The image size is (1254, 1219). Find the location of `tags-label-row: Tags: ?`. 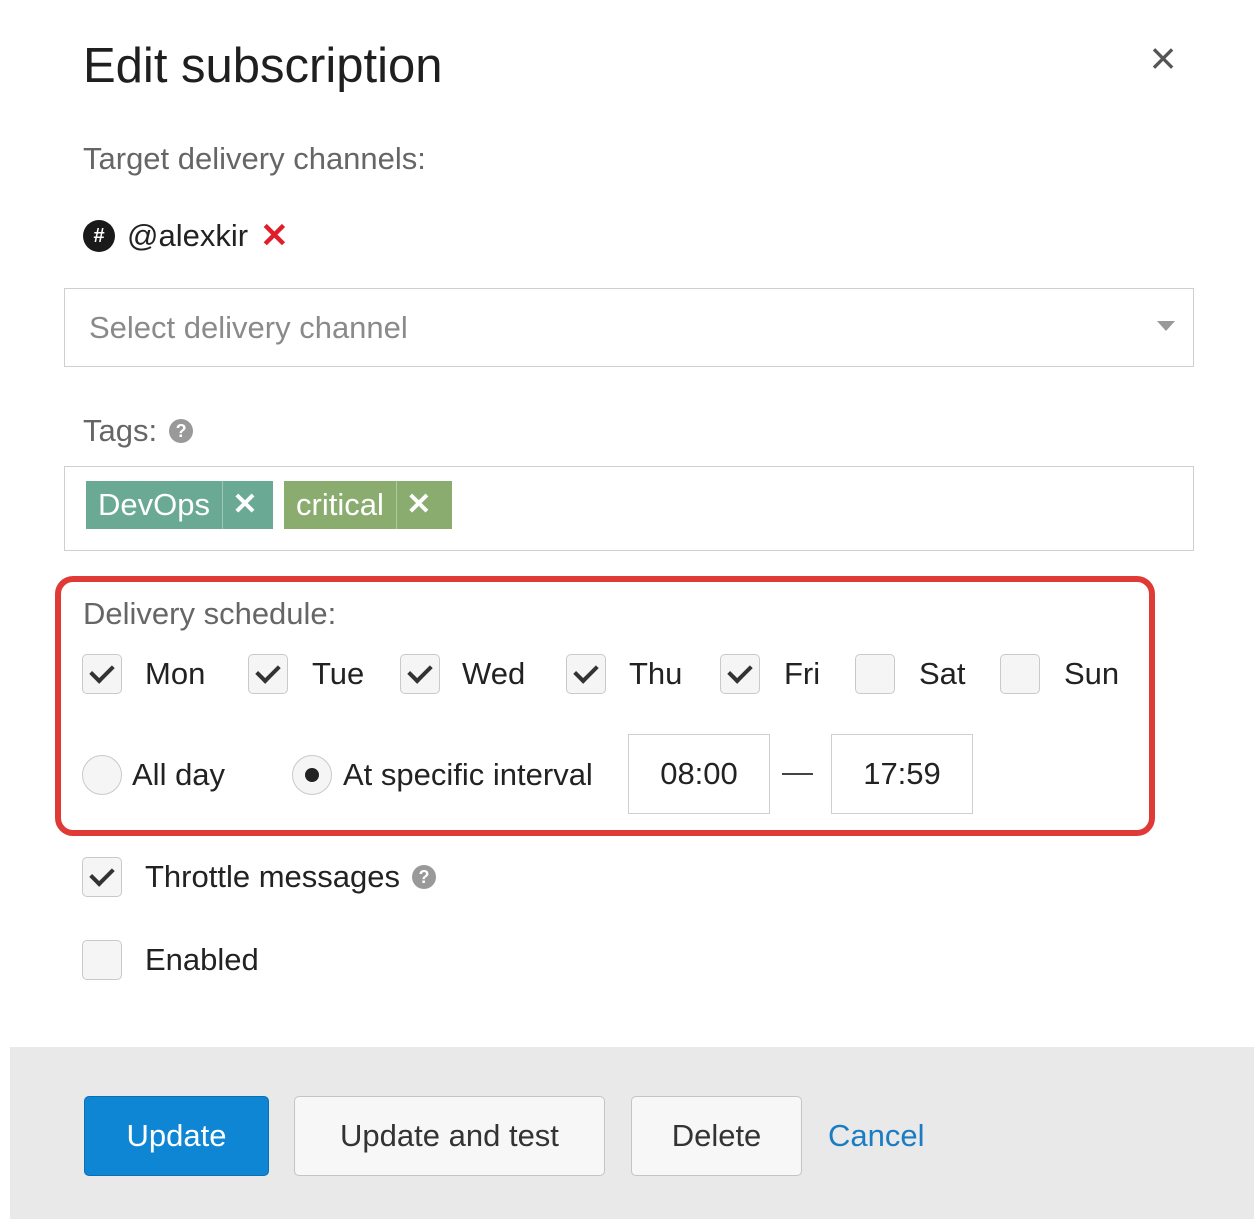

tags-label-row: Tags: ? is located at coordinates (138, 431).